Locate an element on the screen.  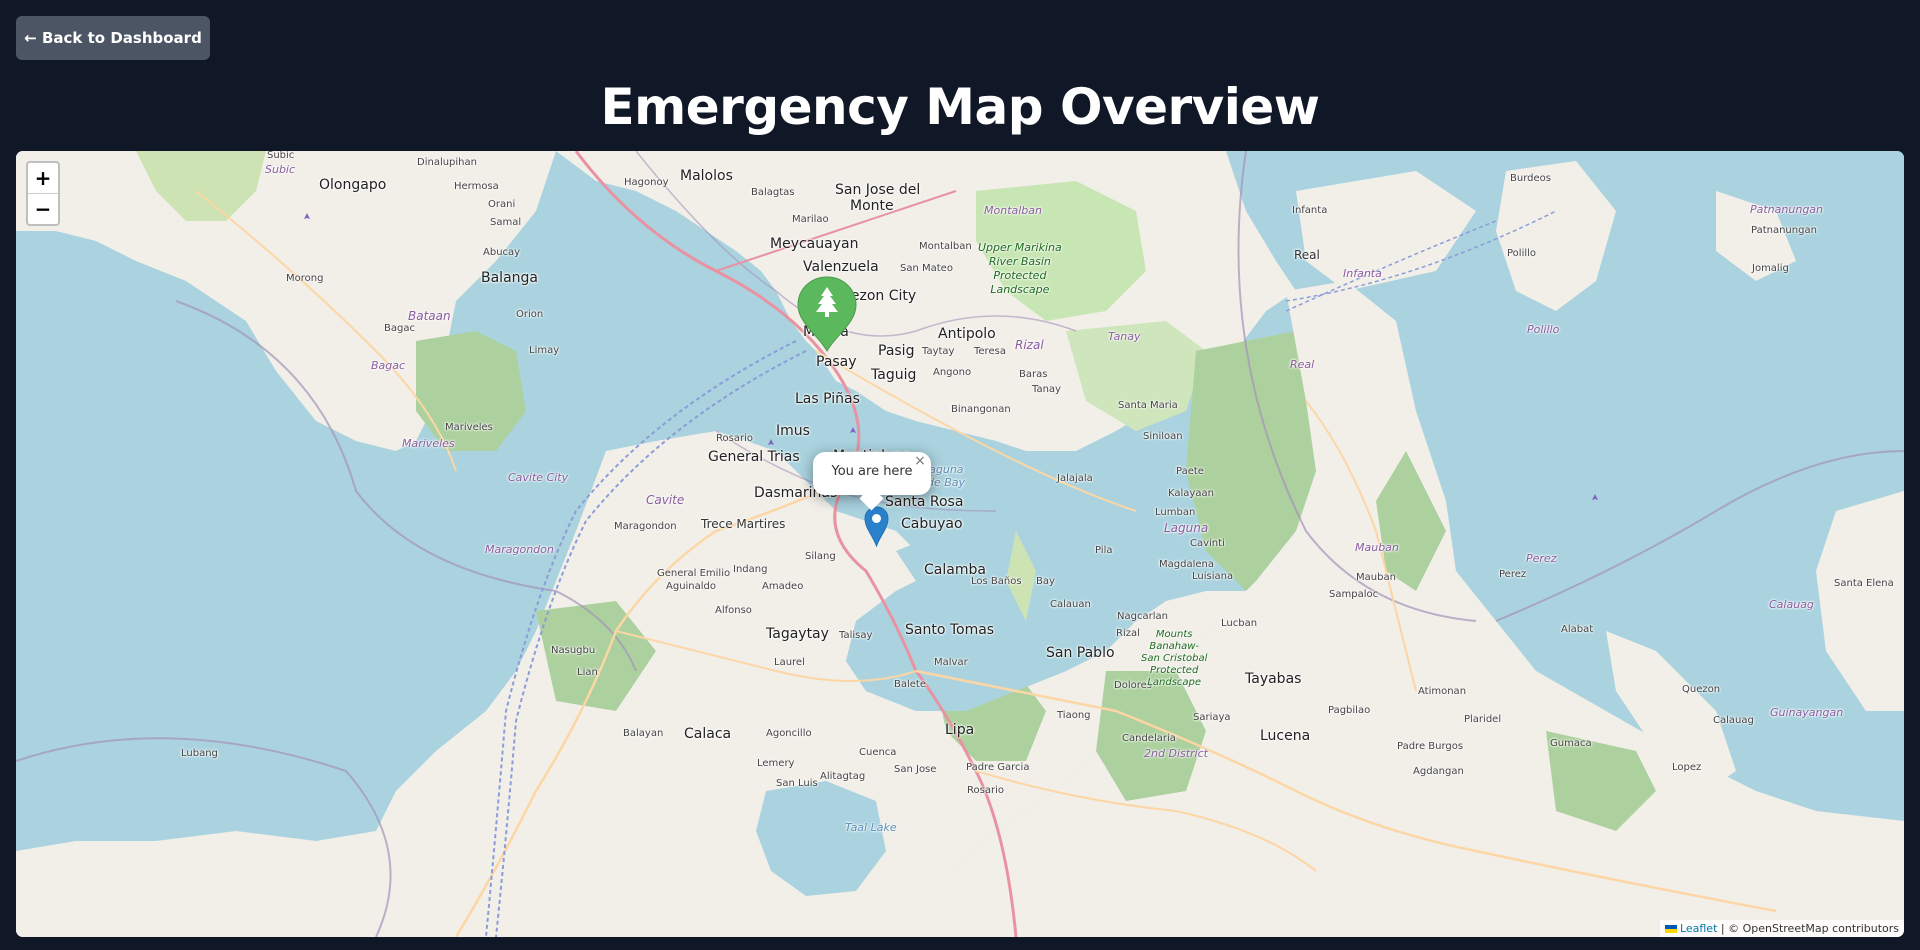
map-pin-icon is located at coordinates (876, 518).